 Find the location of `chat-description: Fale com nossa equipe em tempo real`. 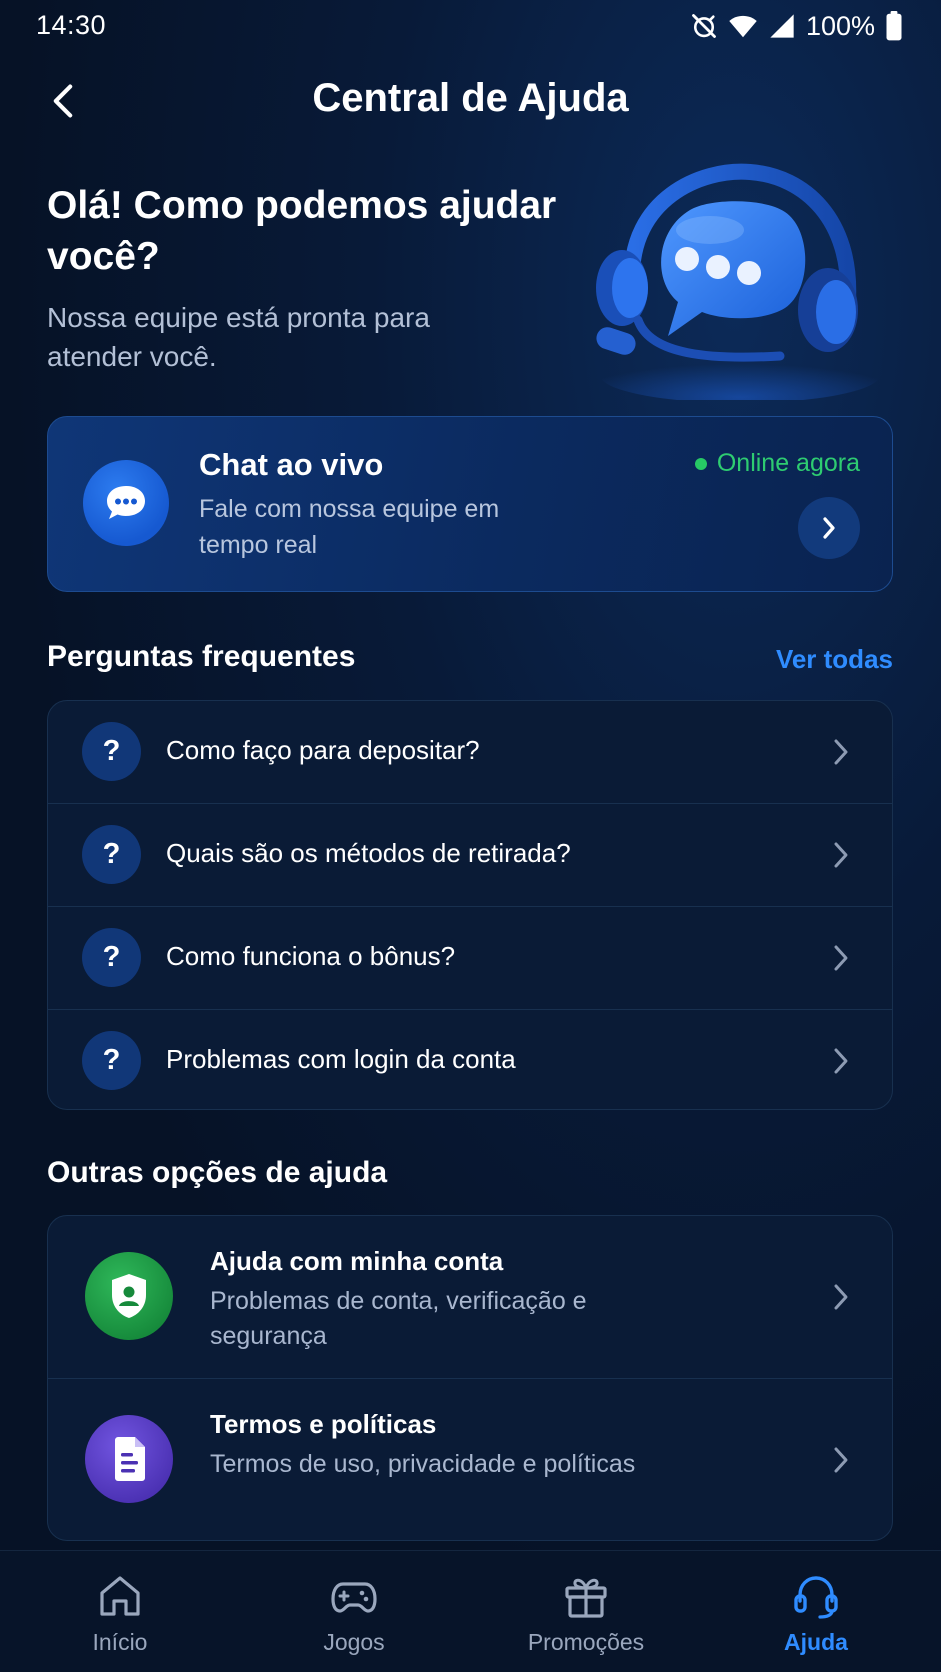

chat-description: Fale com nossa equipe em tempo real is located at coordinates (349, 527).